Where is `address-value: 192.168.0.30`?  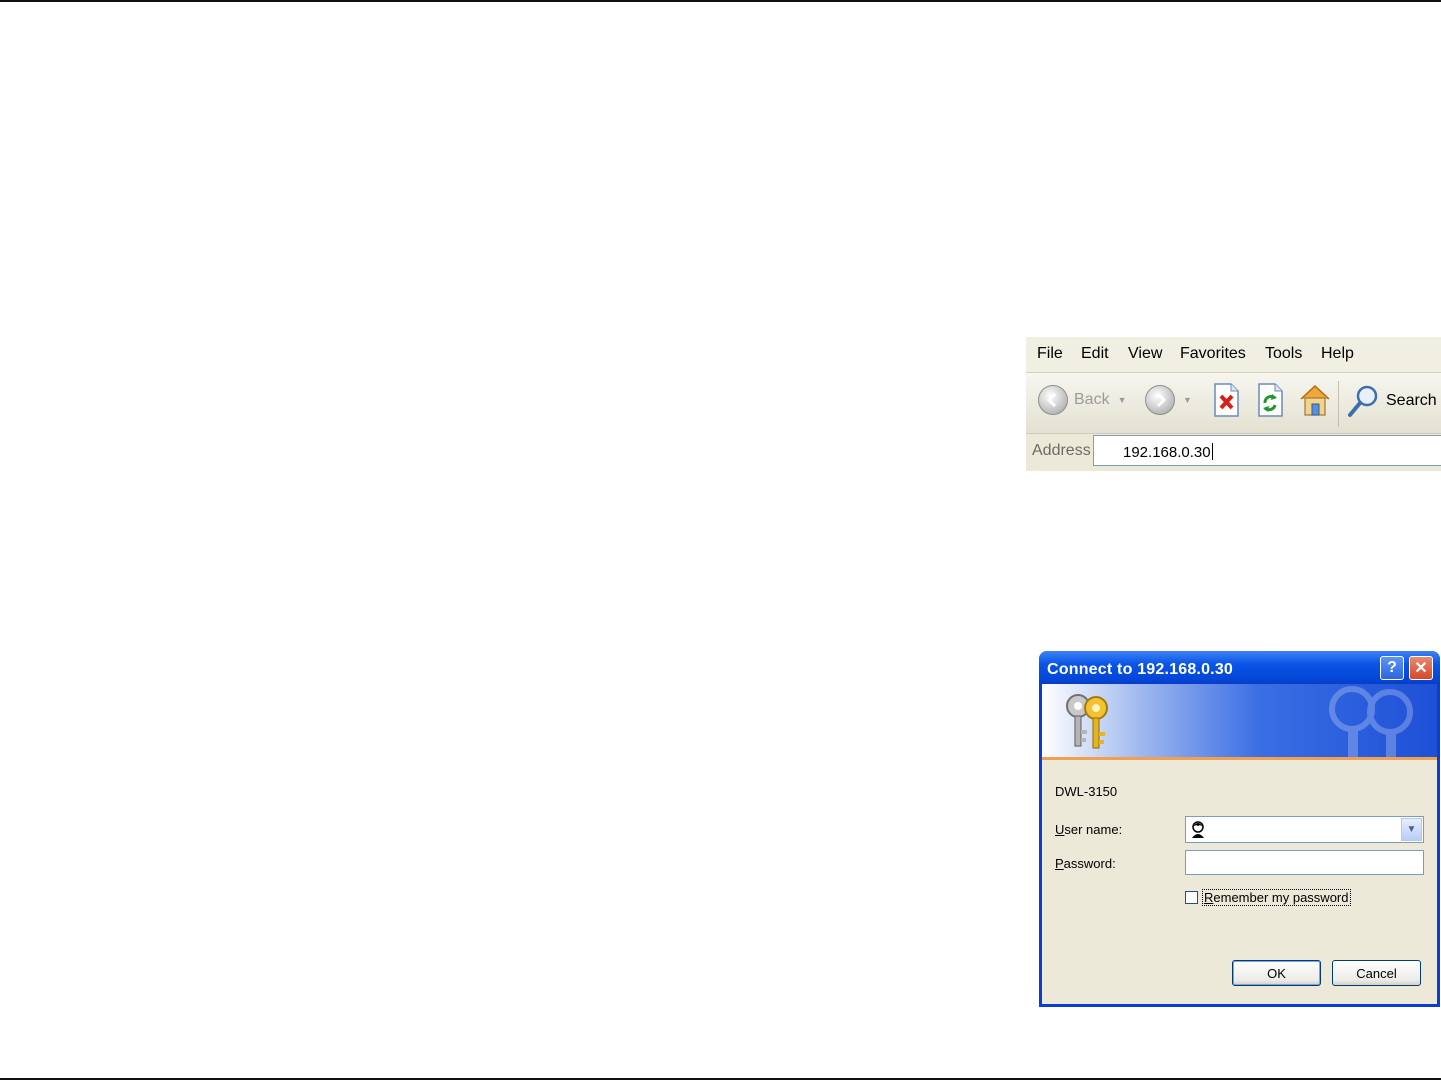
address-value: 192.168.0.30 is located at coordinates (1167, 452).